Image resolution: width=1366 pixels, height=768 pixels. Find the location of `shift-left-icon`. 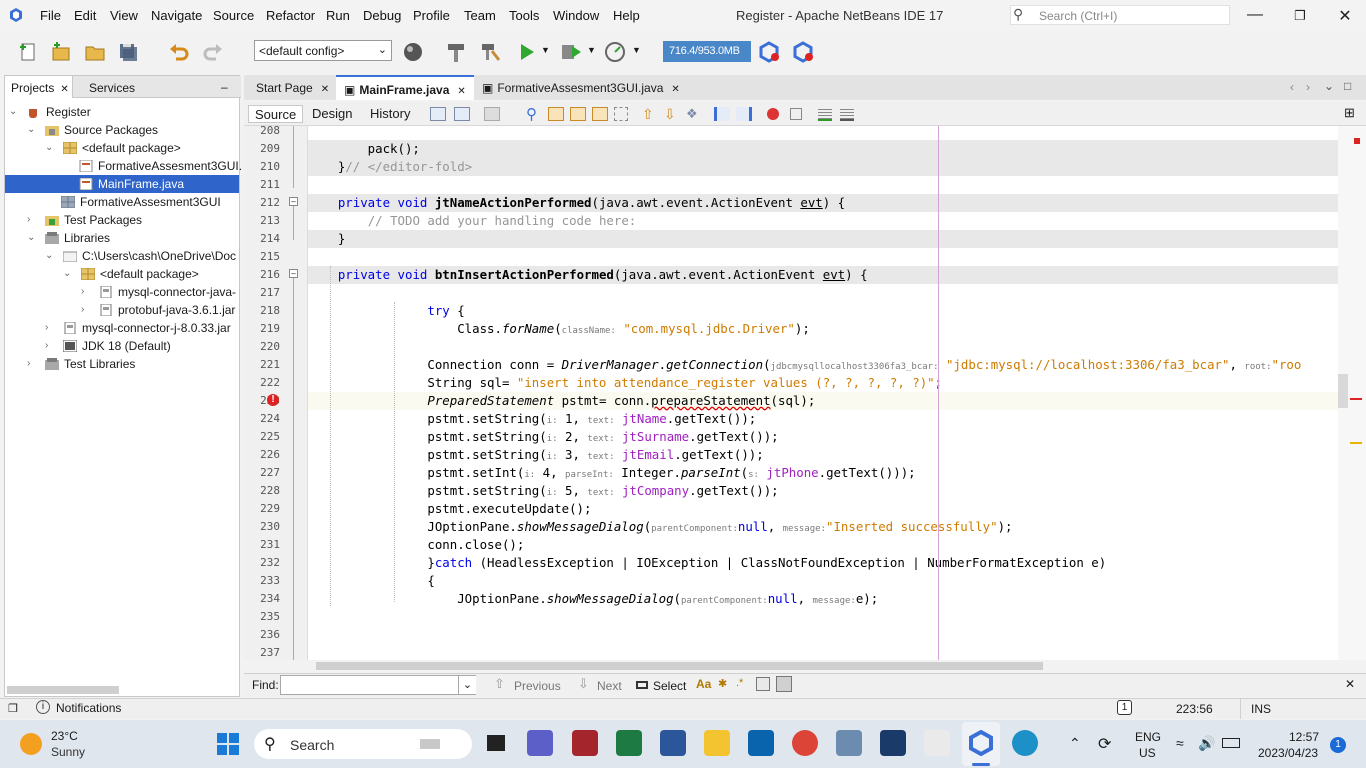

shift-left-icon is located at coordinates (722, 114).